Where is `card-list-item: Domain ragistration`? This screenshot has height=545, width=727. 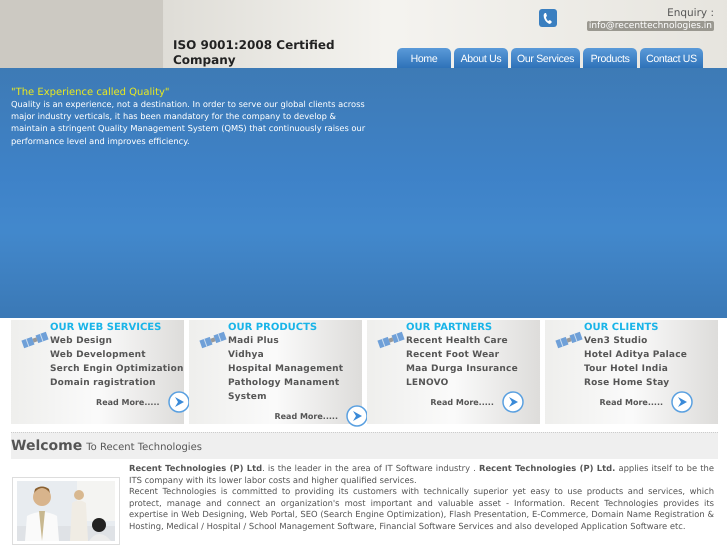
card-list-item: Domain ragistration is located at coordinates (117, 383).